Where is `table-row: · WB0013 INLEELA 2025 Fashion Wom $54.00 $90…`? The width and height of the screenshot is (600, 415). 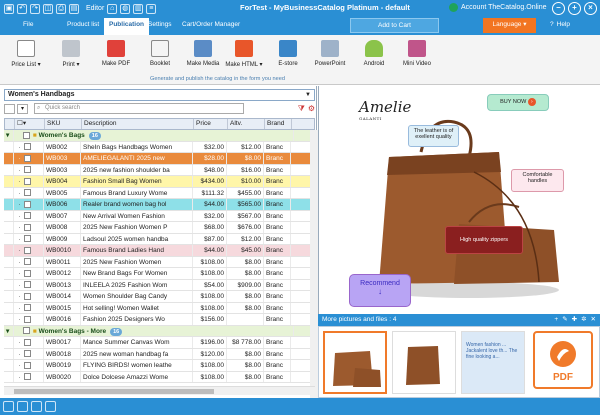
table-row: · WB0013 INLEELA 2025 Fashion Wom $54.00 $90… is located at coordinates (159, 285).